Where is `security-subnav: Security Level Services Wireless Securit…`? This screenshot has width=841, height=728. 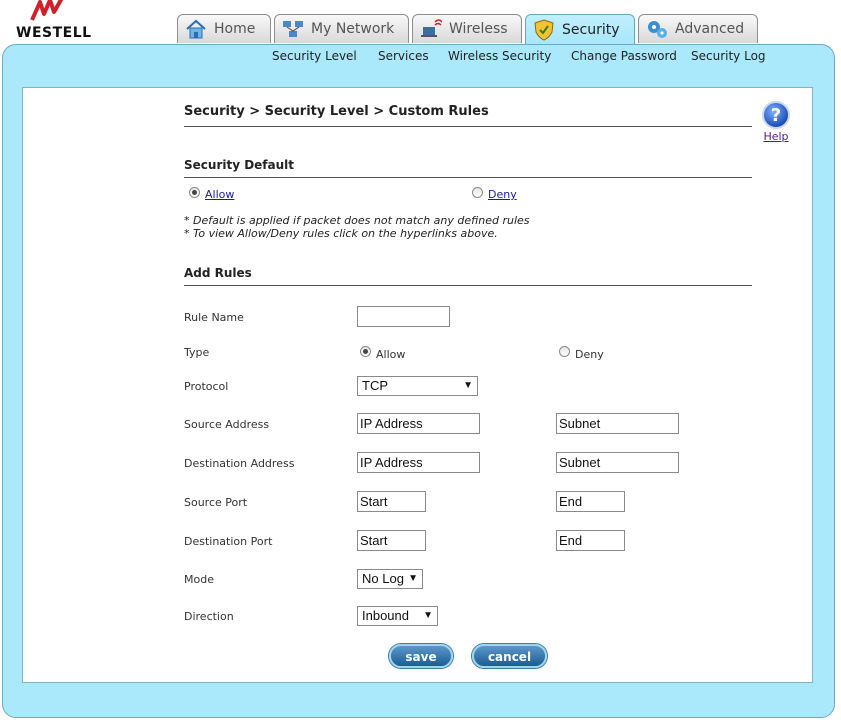
security-subnav: Security Level Services Wireless Securit… is located at coordinates (420, 57).